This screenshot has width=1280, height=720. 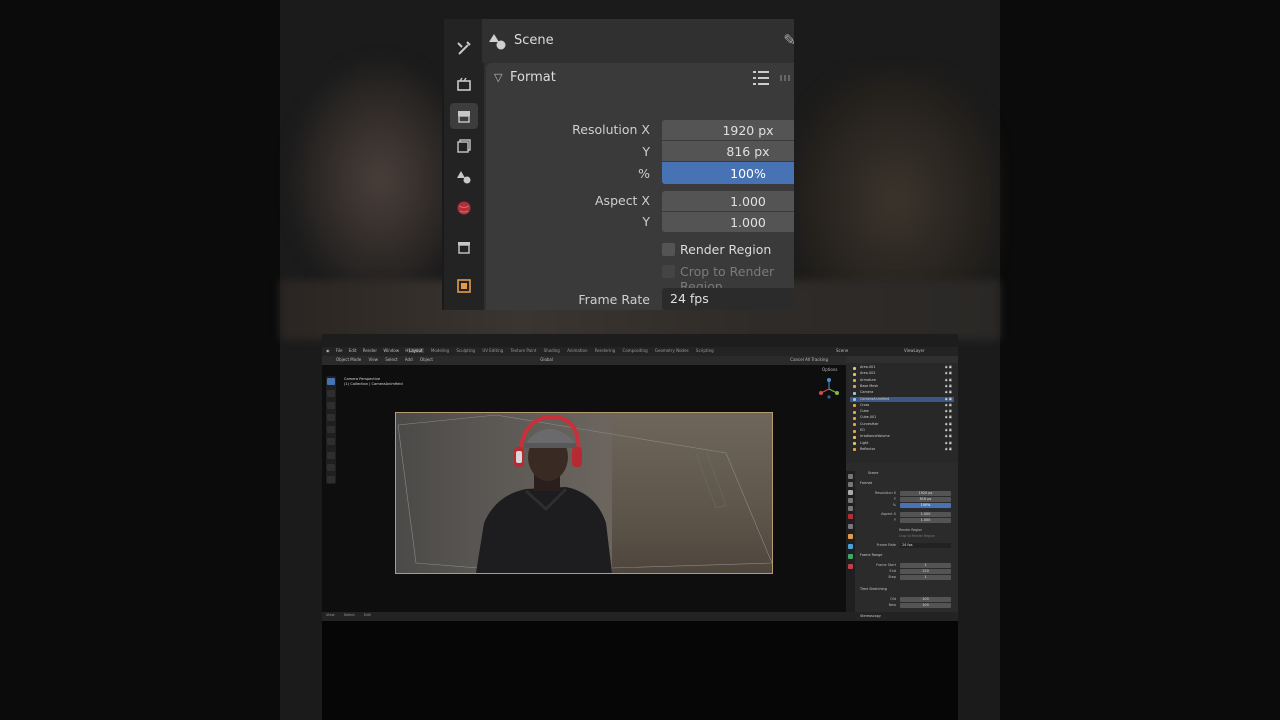 What do you see at coordinates (331, 381) in the screenshot?
I see `select-tool-icon` at bounding box center [331, 381].